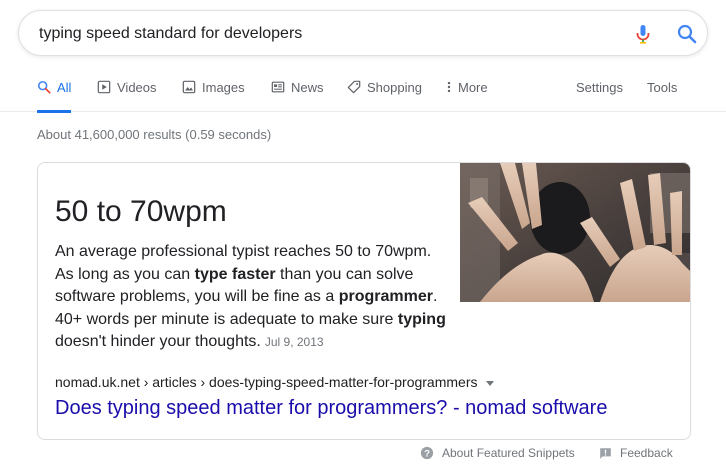 The height and width of the screenshot is (466, 726). Describe the element at coordinates (141, 211) in the screenshot. I see `featured-answer: 50 to 70wpm` at that location.